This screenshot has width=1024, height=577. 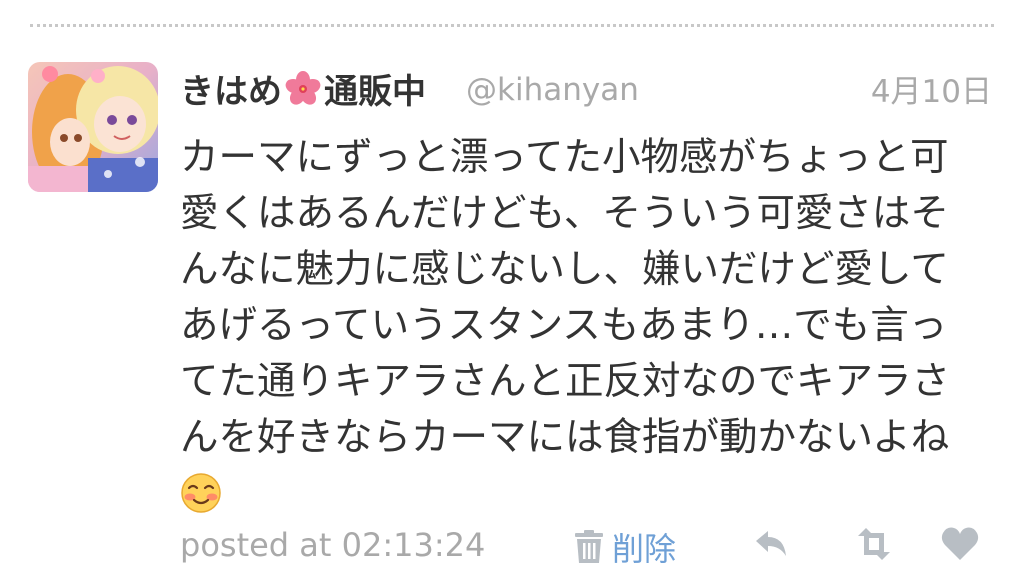 I want to click on tweet-text-line: んを好きならカーマには食指が動かないよね, so click(x=565, y=437).